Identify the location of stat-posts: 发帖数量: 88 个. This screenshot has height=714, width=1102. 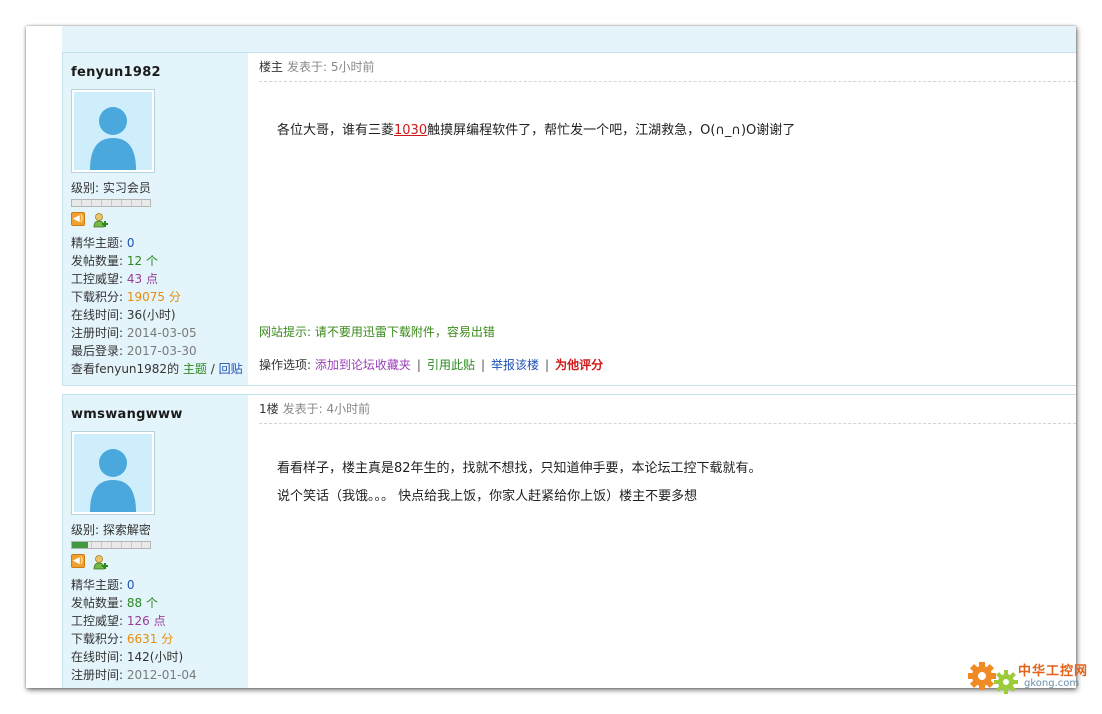
(114, 603).